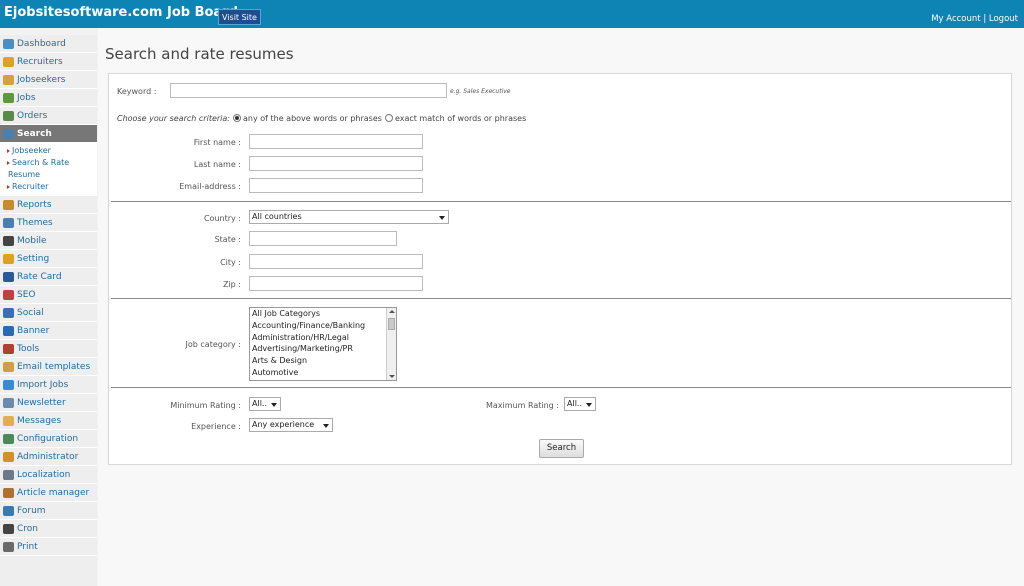 The width and height of the screenshot is (1024, 586). Describe the element at coordinates (8, 134) in the screenshot. I see `search-icon` at that location.